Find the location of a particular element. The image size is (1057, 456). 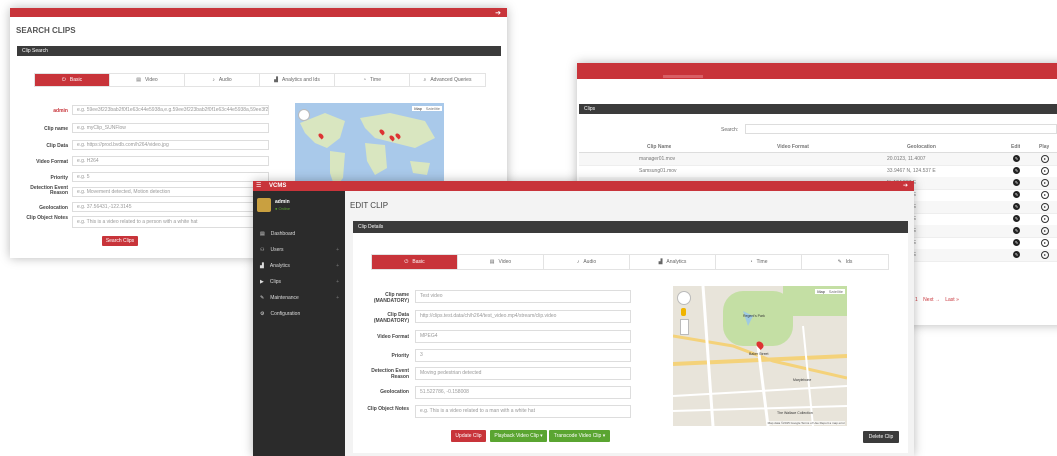

world-map: Map Satellite is located at coordinates (369, 148).